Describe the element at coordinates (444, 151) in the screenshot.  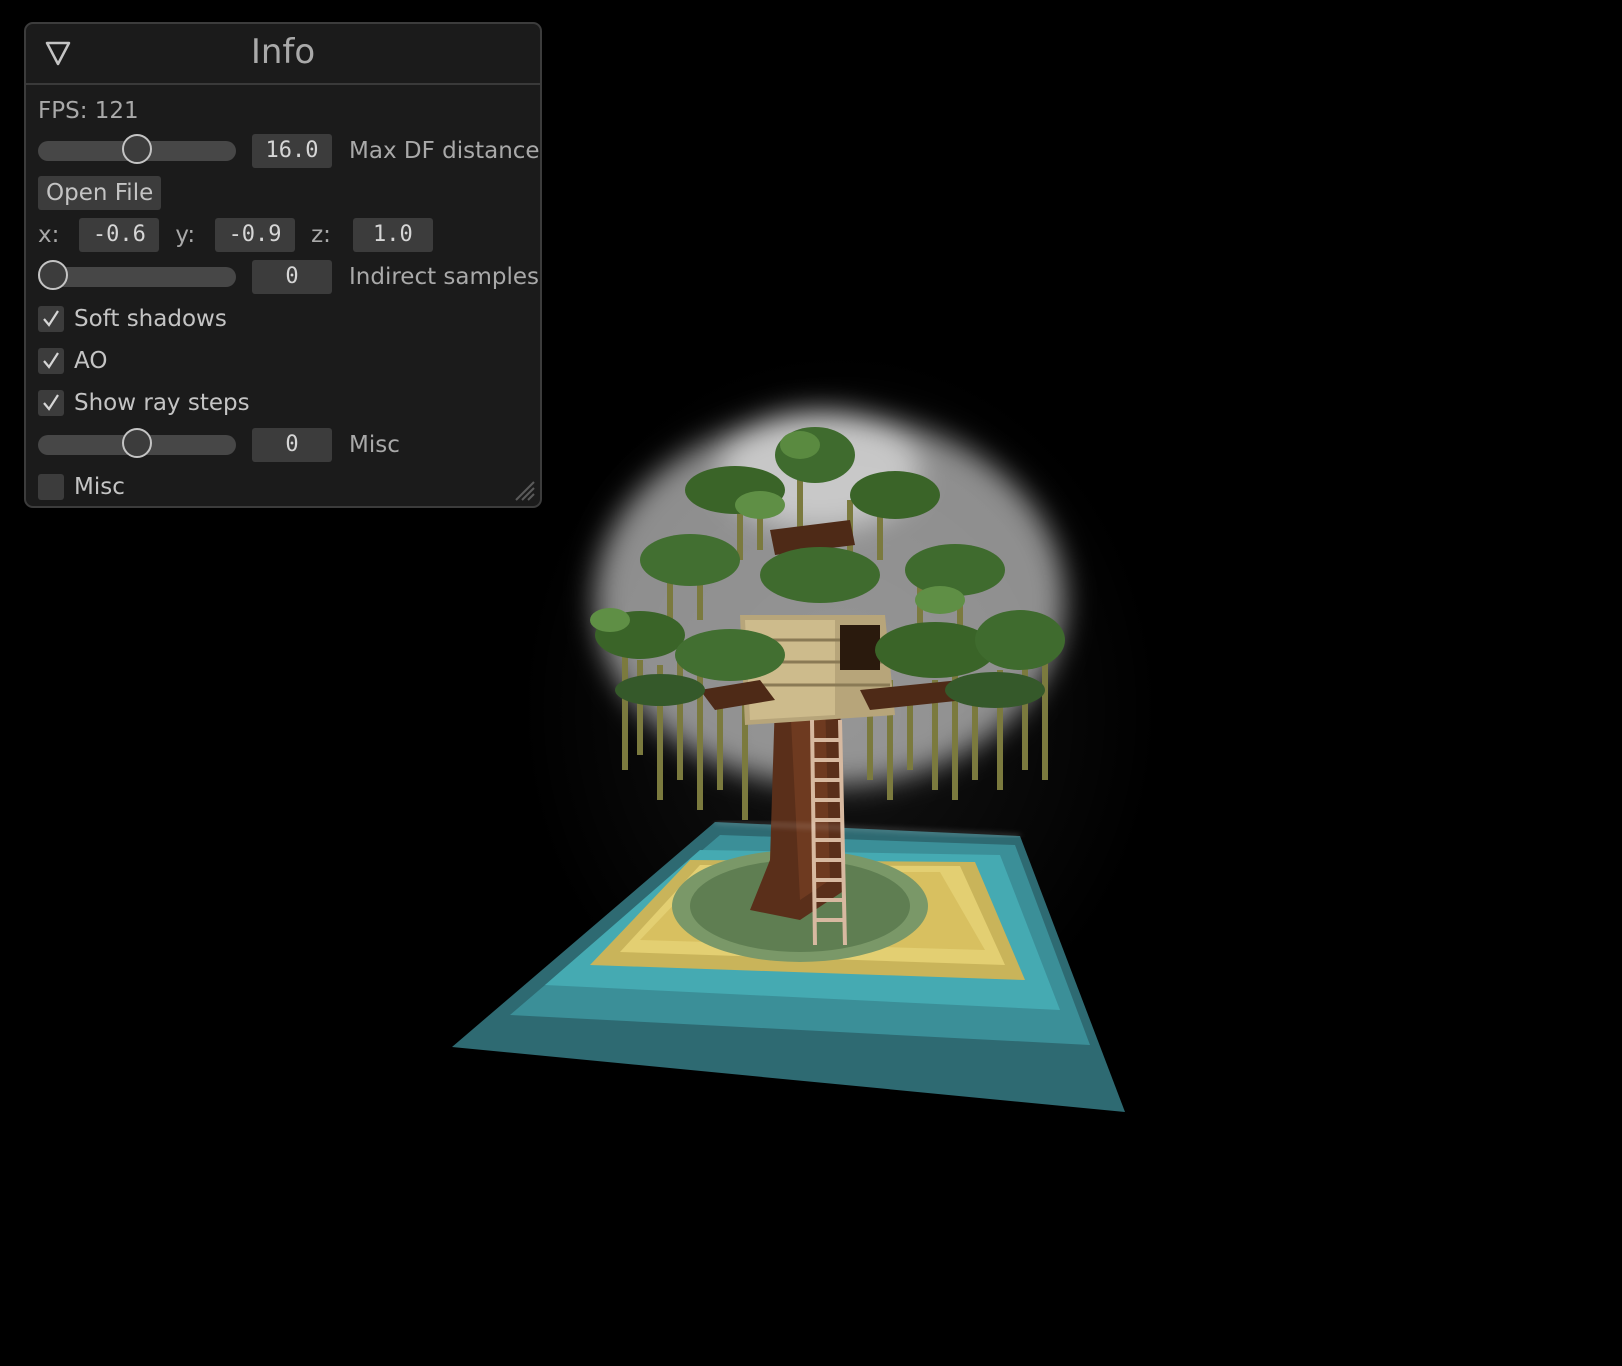
I see `max-df-label: Max DF distance` at that location.